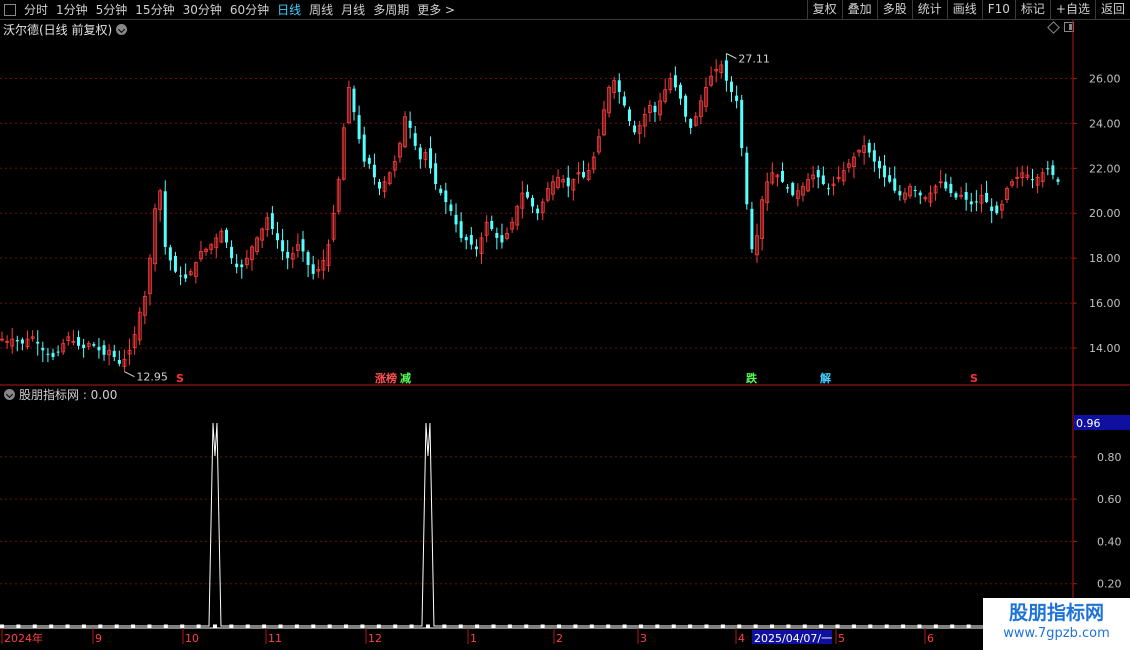  I want to click on time-label: 2024年, so click(23, 638).